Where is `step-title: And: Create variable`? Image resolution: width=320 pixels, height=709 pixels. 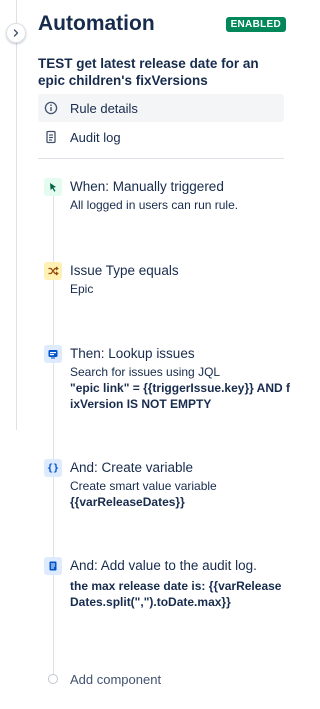 step-title: And: Create variable is located at coordinates (132, 467).